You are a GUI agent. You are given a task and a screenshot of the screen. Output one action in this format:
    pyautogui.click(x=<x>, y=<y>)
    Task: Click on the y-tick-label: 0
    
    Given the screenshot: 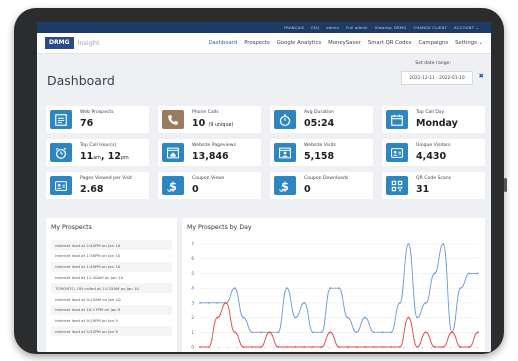 What is the action you would take?
    pyautogui.click(x=192, y=347)
    